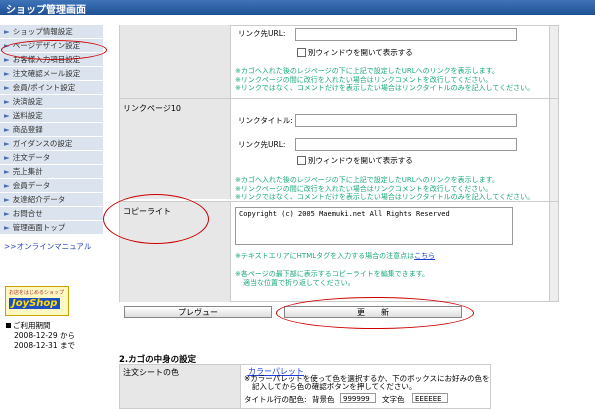 This screenshot has width=595, height=409. Describe the element at coordinates (198, 312) in the screenshot. I see `preview-button: プレヴュー` at that location.